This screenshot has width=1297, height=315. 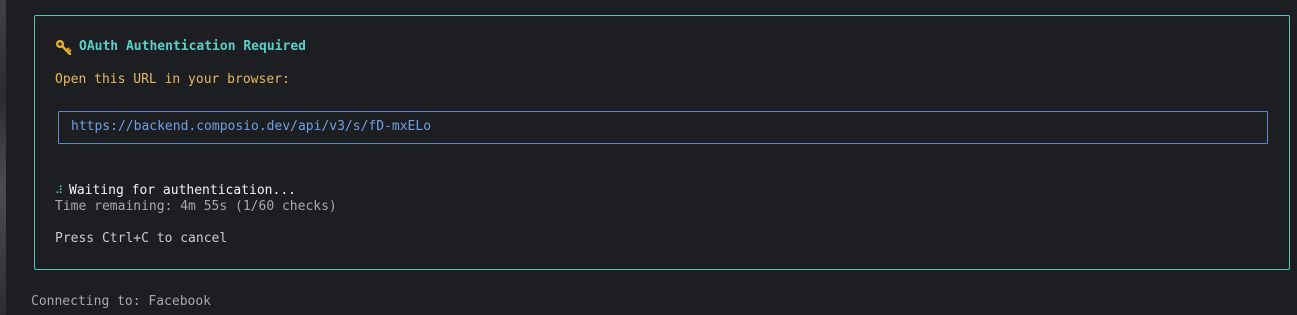 I want to click on cancel-hint: Press Ctrl+C to cancel, so click(x=141, y=238).